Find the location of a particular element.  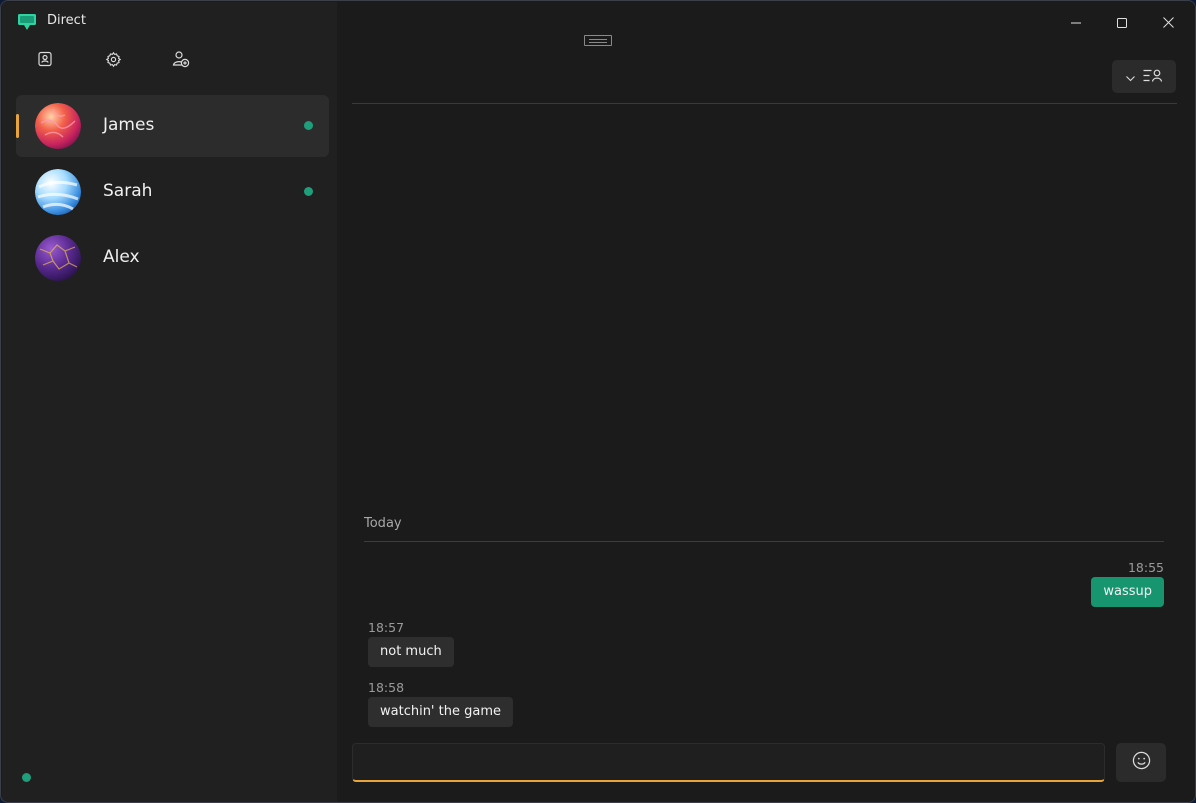

settings-button is located at coordinates (113, 61).